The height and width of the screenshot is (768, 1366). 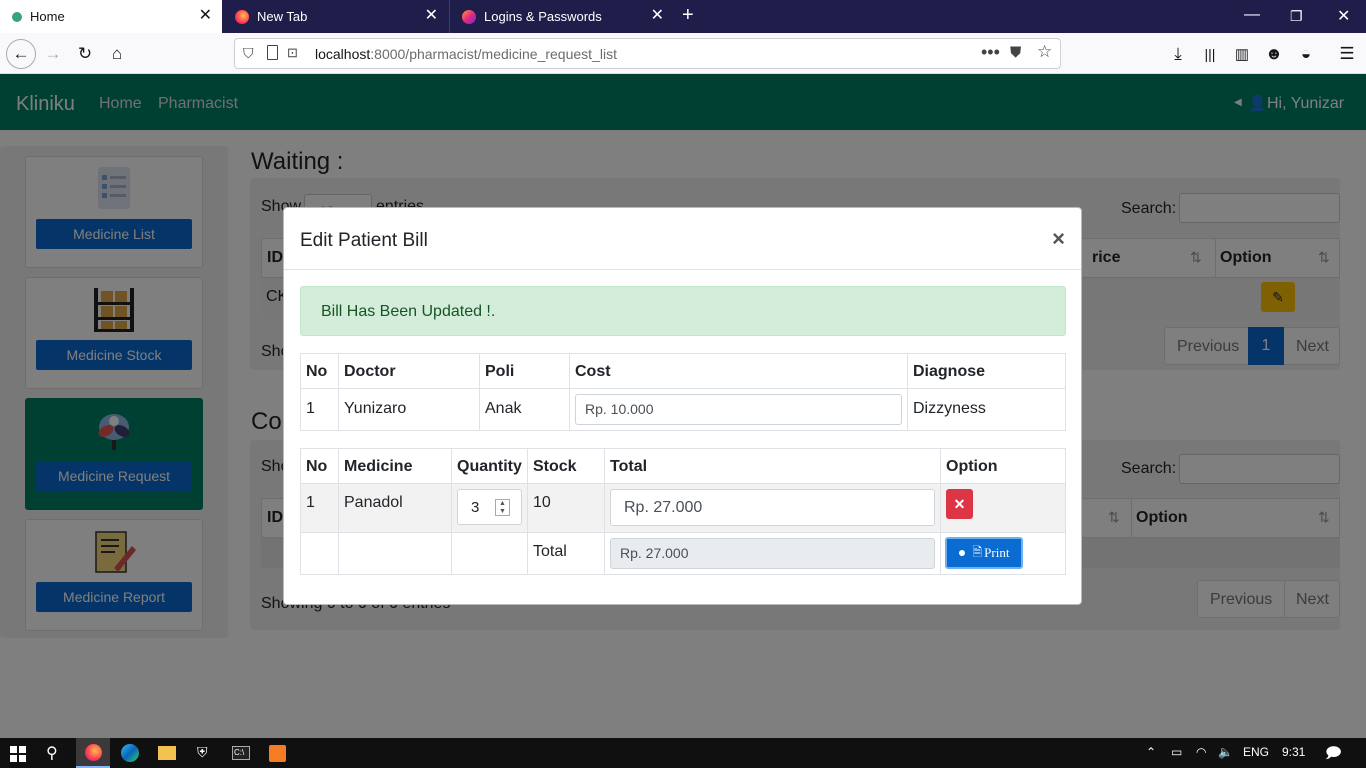 What do you see at coordinates (1296, 16) in the screenshot?
I see `restore-icon: ❐` at bounding box center [1296, 16].